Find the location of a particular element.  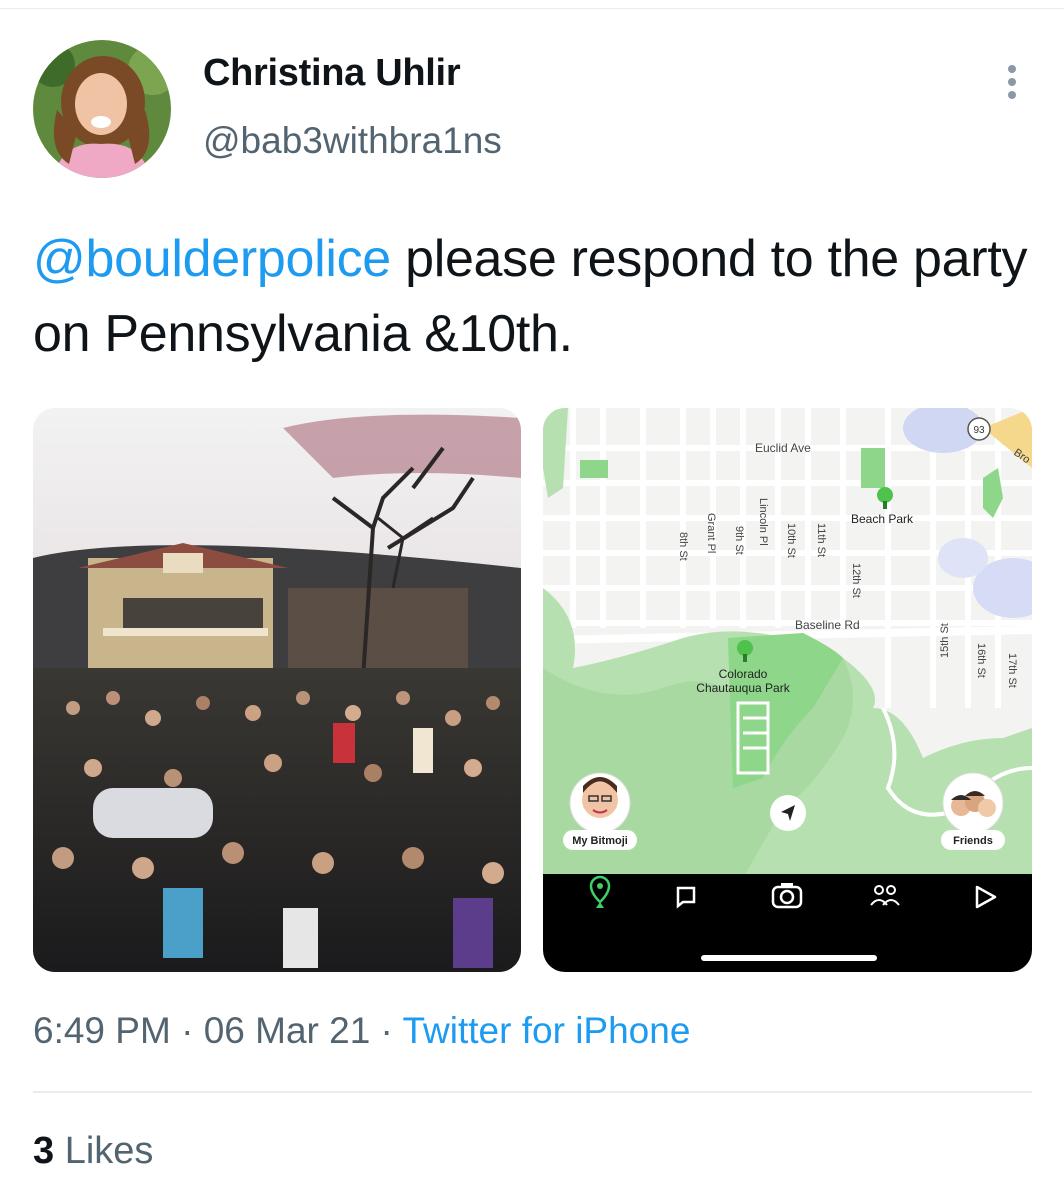

tweet-date: 06 Mar 21 is located at coordinates (287, 1030).